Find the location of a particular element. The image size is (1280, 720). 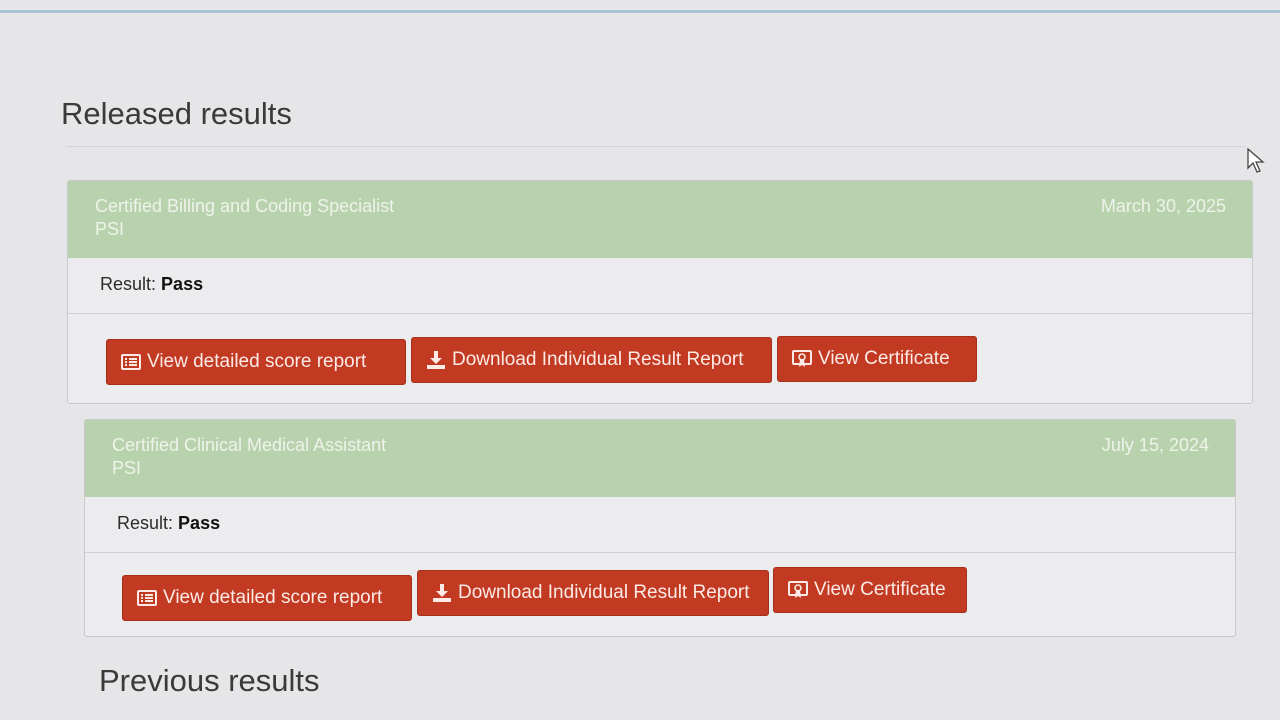

top-divider is located at coordinates (640, 11).